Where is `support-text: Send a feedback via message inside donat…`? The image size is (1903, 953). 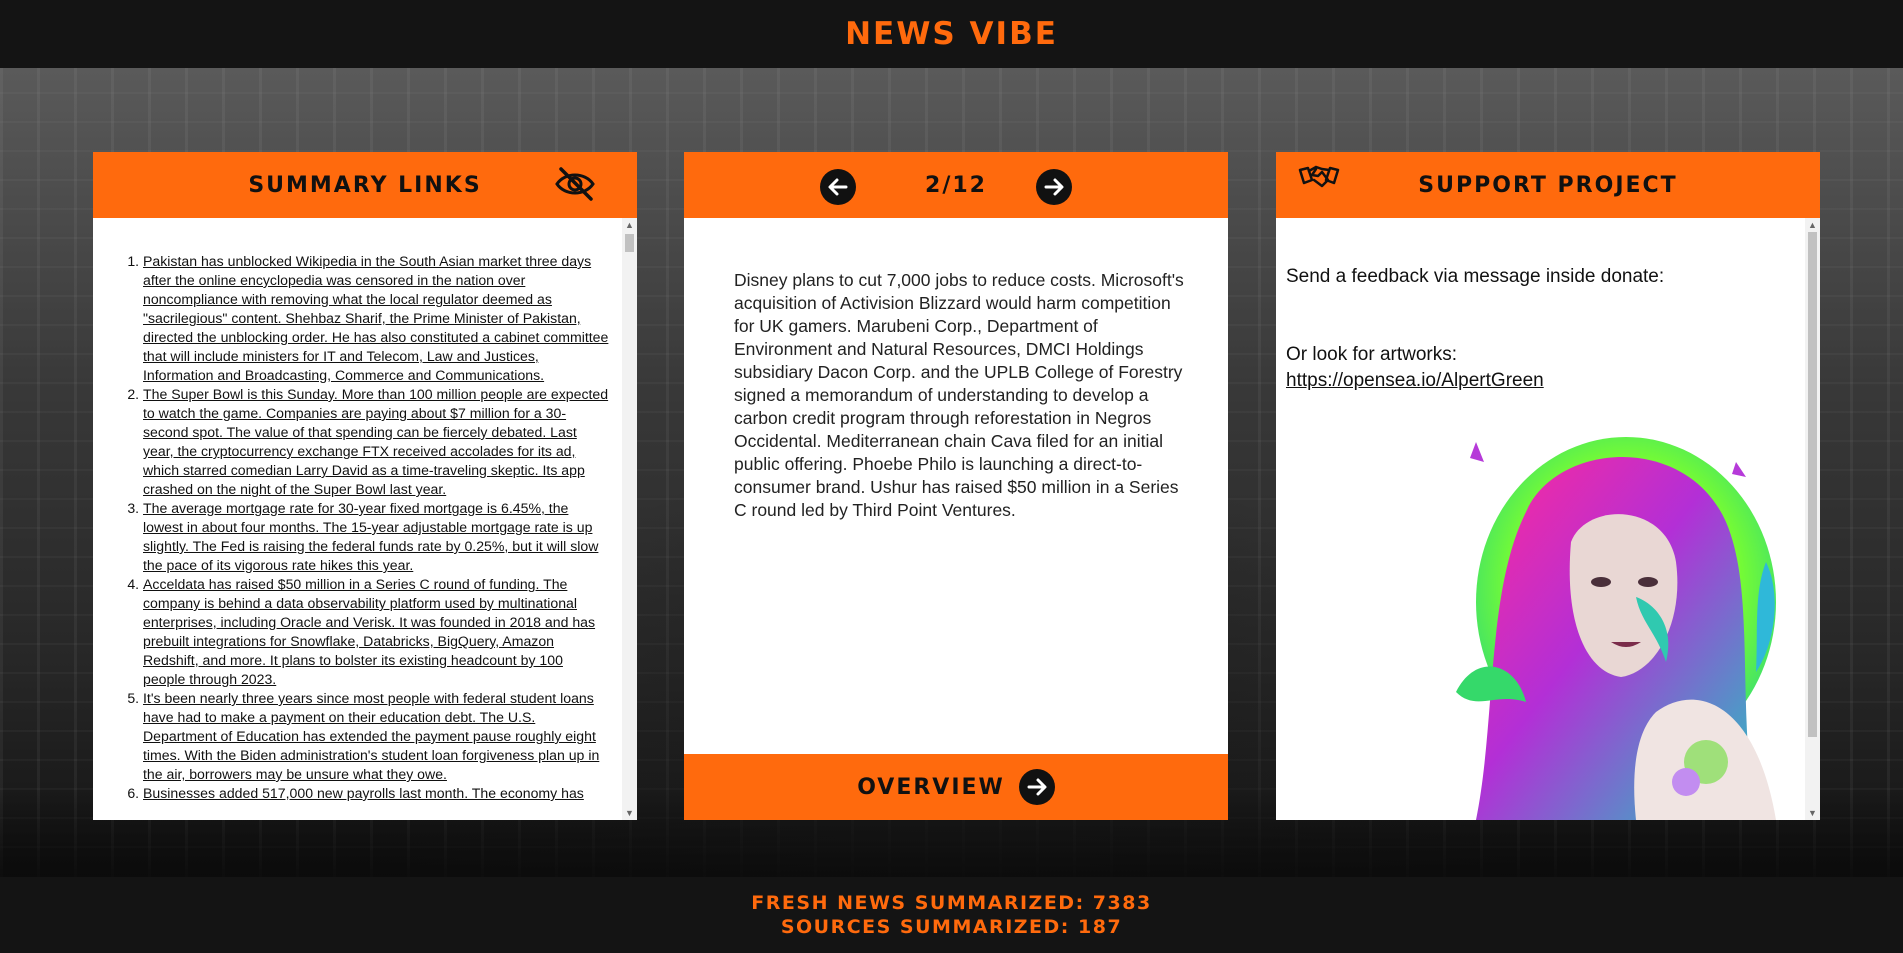
support-text: Send a feedback via message inside donat… is located at coordinates (1475, 329).